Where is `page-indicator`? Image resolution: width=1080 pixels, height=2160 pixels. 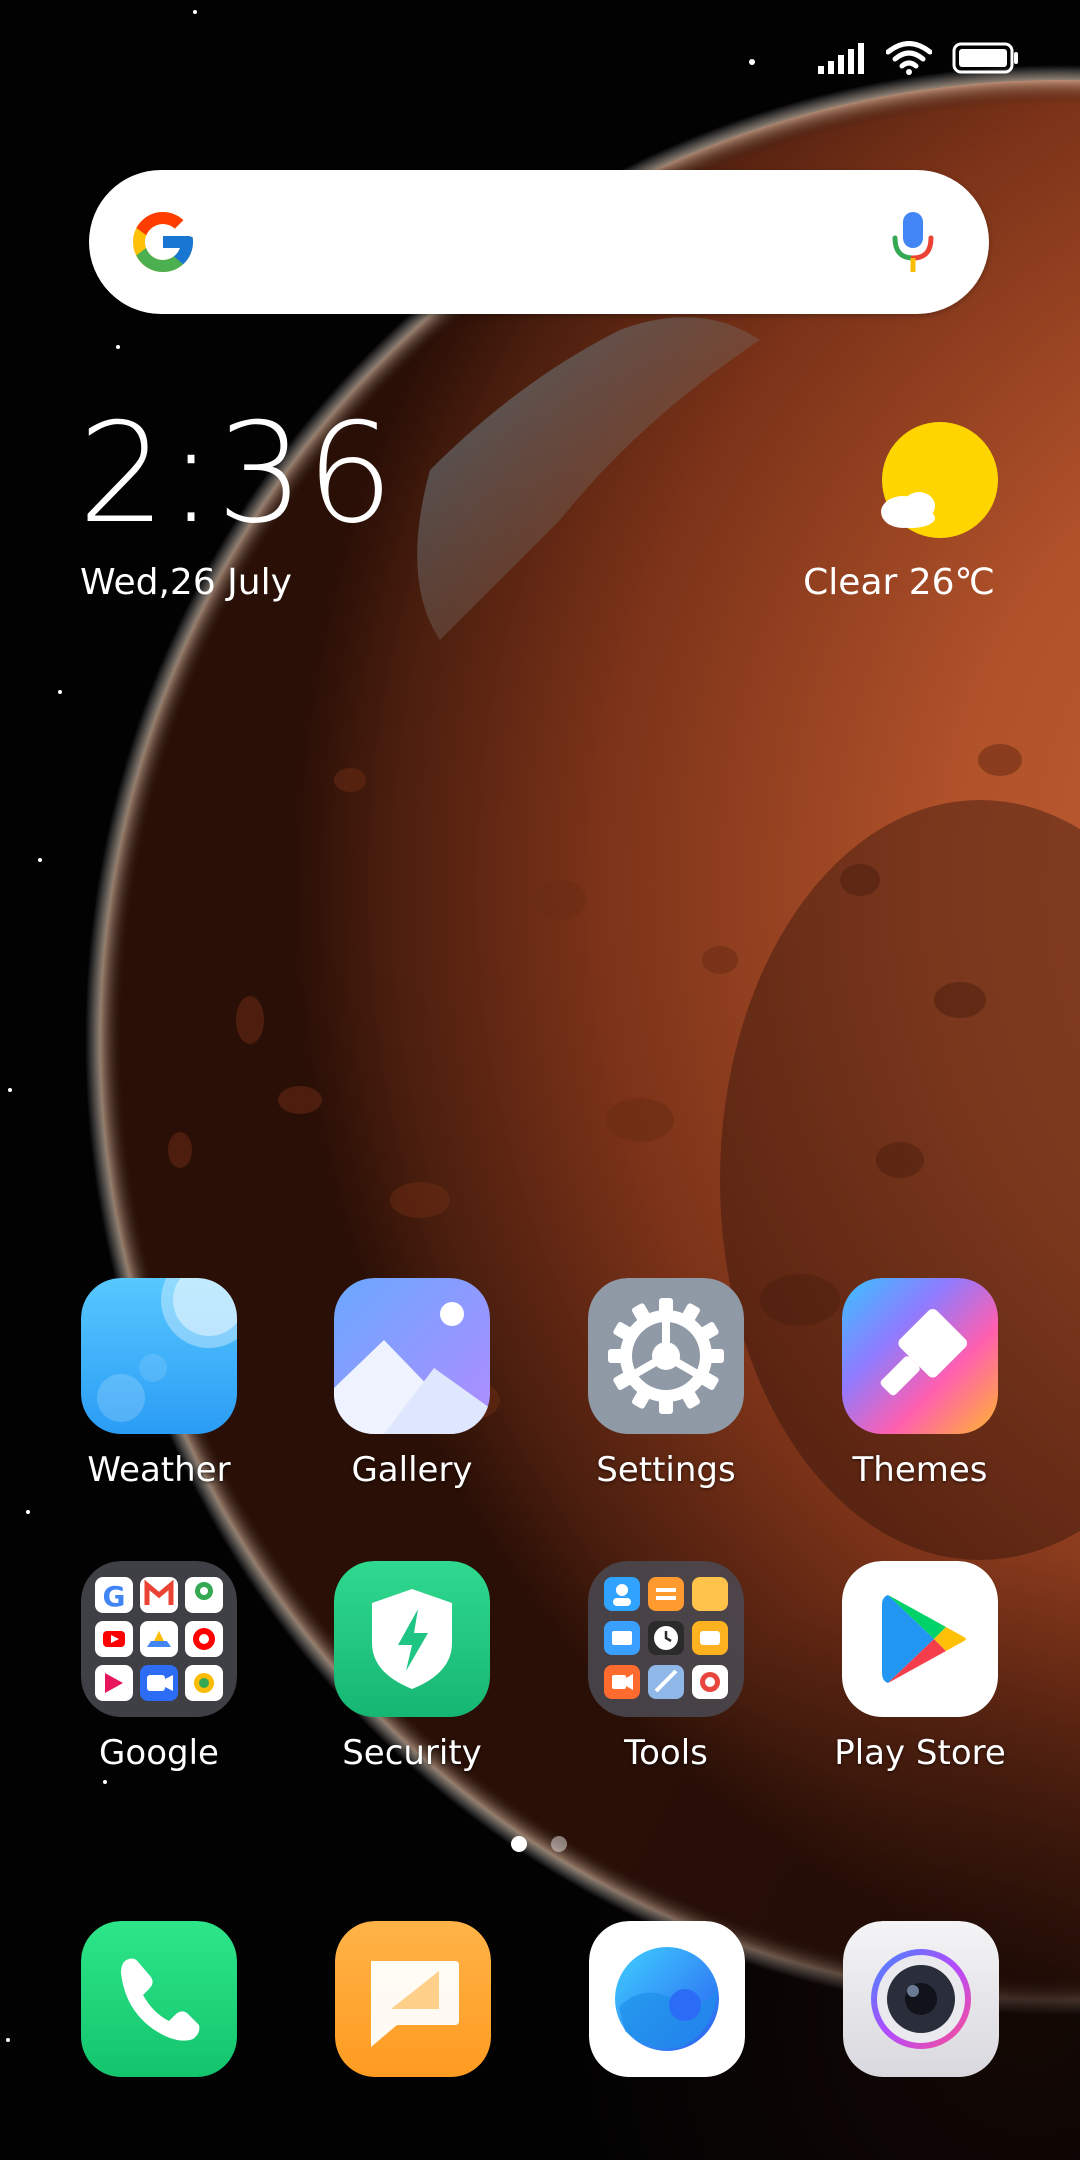
page-indicator is located at coordinates (539, 1844).